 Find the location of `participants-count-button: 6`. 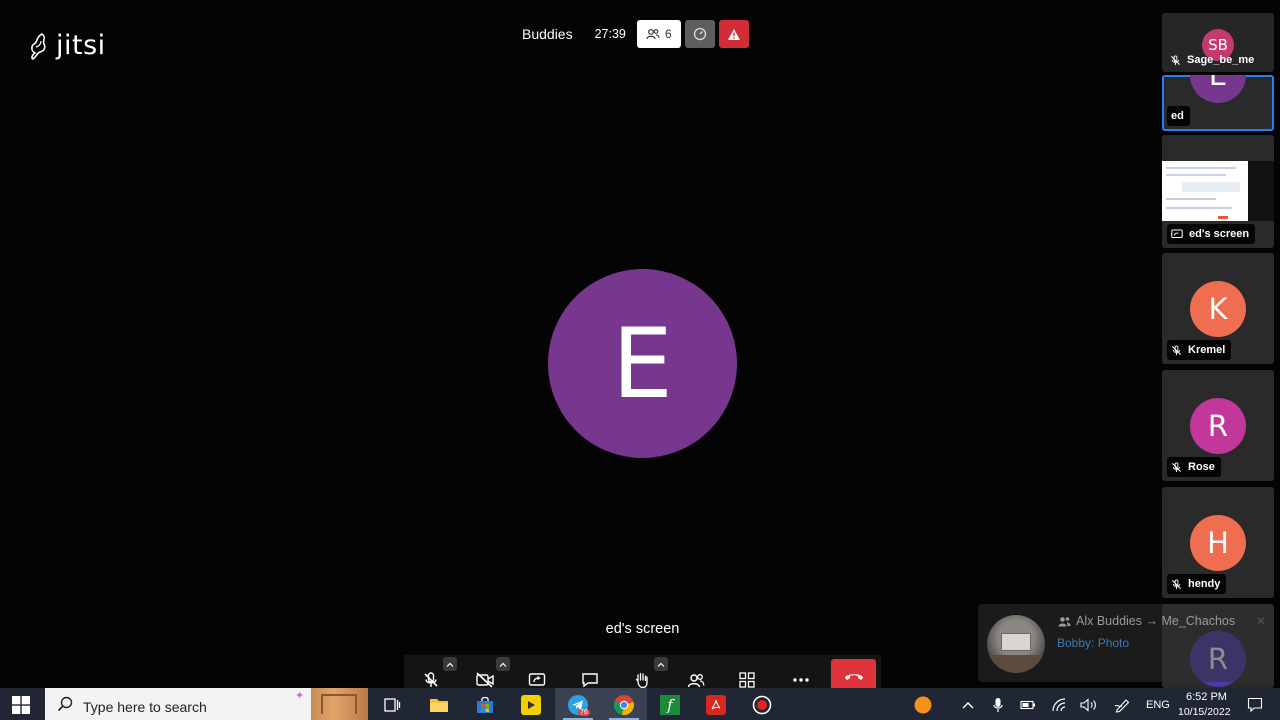

participants-count-button: 6 is located at coordinates (658, 34).